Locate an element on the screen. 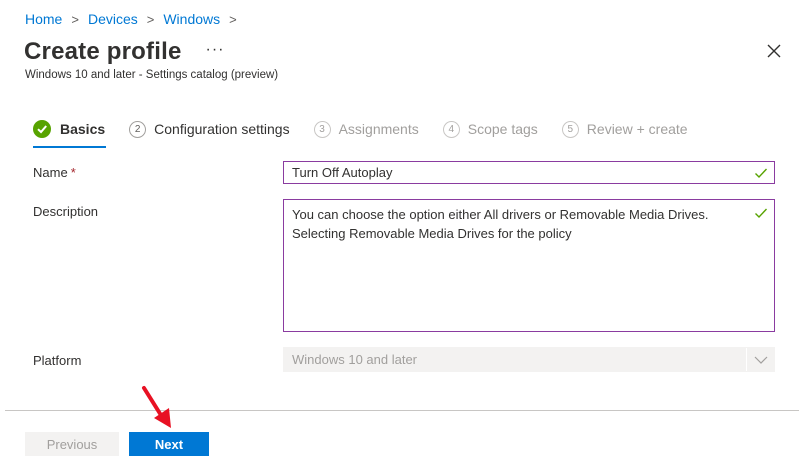 The image size is (799, 467). step-label: Assignments is located at coordinates (378, 129).